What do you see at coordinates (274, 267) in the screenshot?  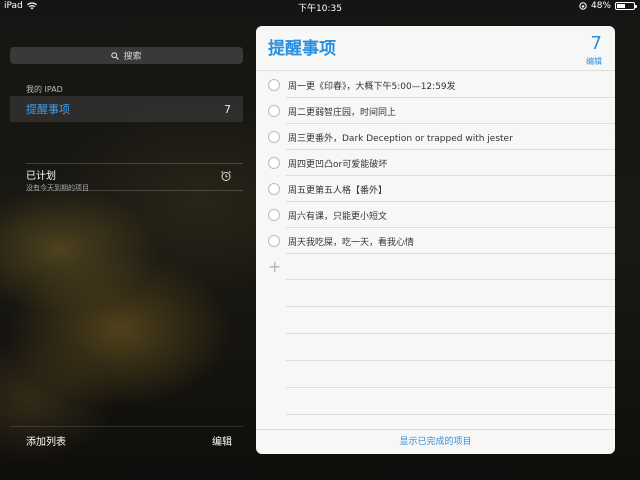 I see `plus-icon: +` at bounding box center [274, 267].